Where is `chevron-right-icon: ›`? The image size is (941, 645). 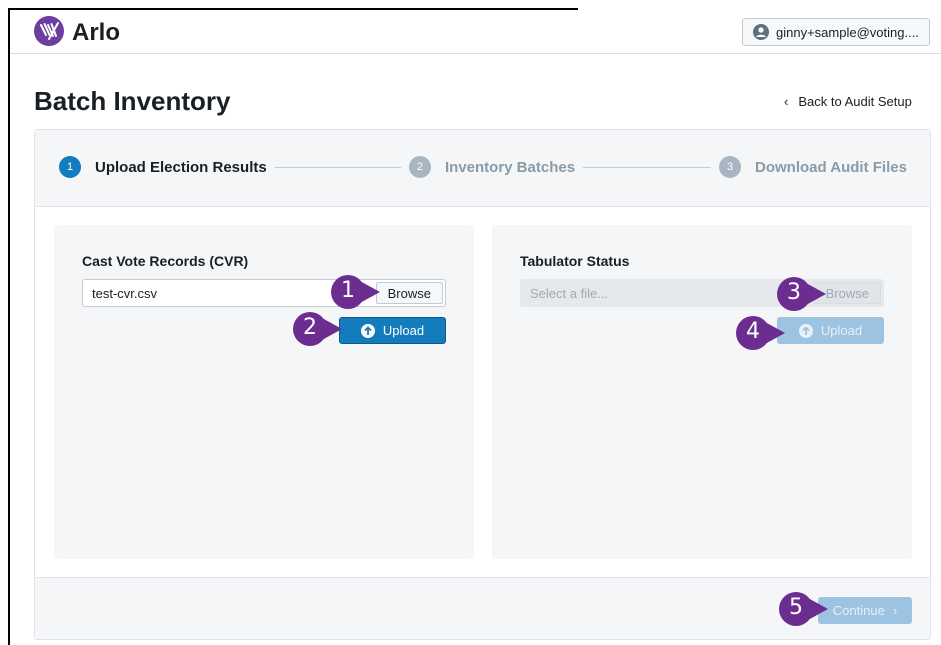
chevron-right-icon: › is located at coordinates (895, 610).